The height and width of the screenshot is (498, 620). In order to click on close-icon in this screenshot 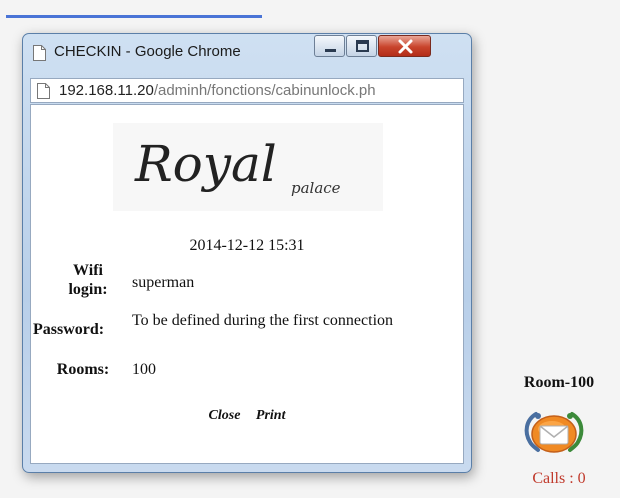, I will do `click(405, 46)`.